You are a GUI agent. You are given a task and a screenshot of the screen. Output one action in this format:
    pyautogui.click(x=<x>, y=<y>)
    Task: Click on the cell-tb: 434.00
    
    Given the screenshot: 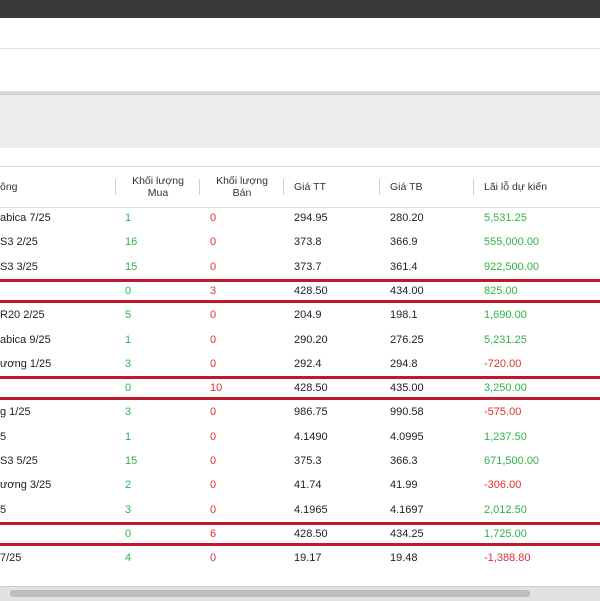 What is the action you would take?
    pyautogui.click(x=407, y=290)
    